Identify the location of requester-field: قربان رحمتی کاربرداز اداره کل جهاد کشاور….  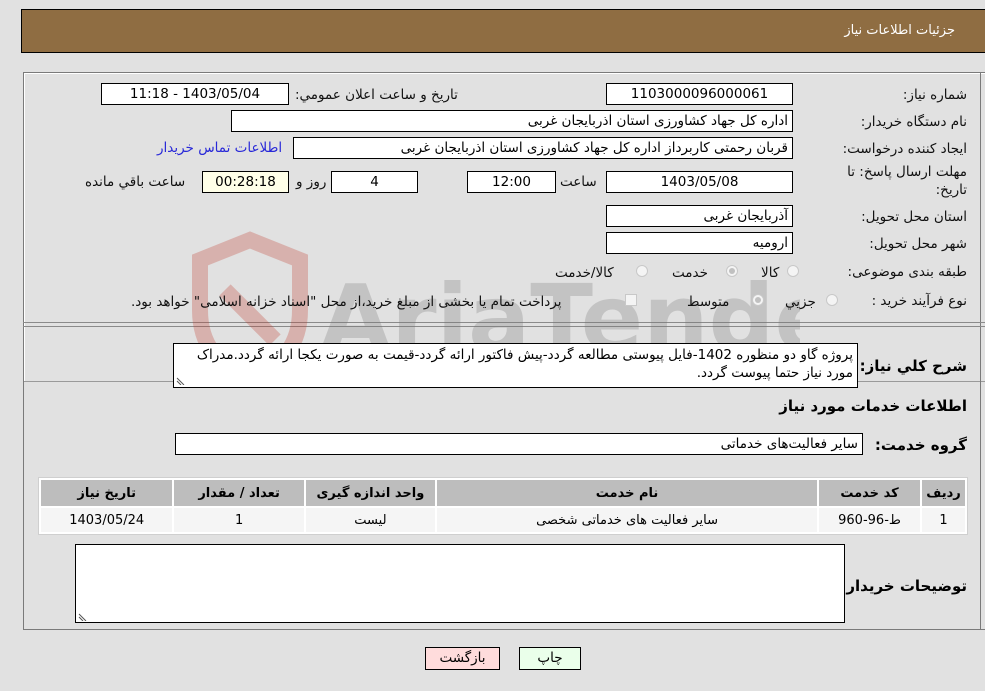
(543, 148).